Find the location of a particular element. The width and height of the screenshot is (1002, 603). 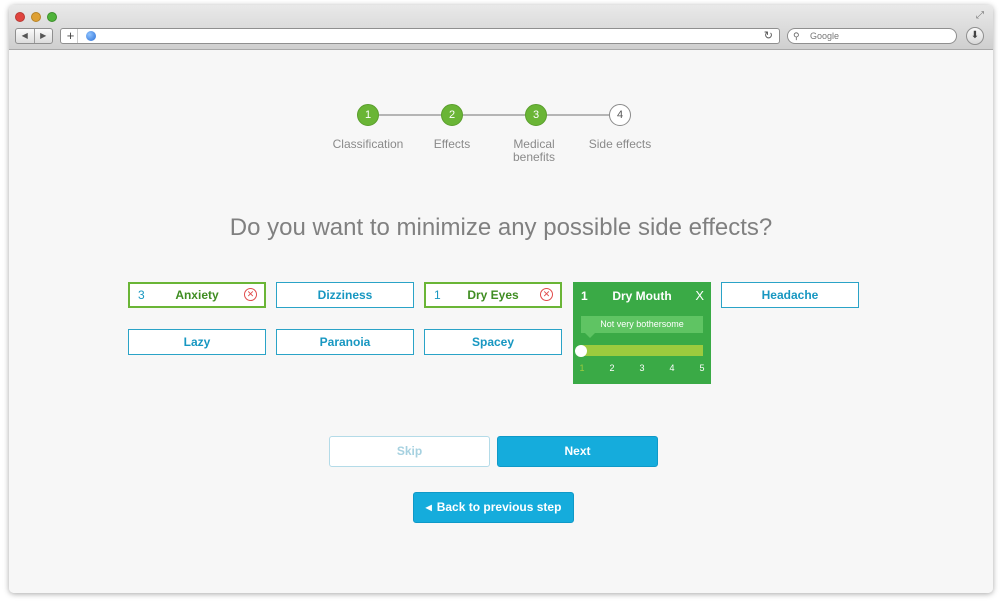

option-label: Dizziness is located at coordinates (345, 295).